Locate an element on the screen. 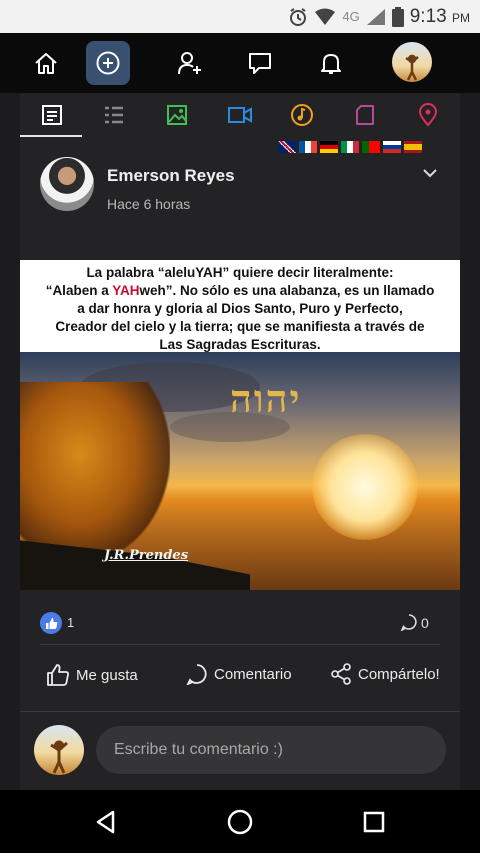 The height and width of the screenshot is (853, 480). author-name: Emerson Reyes is located at coordinates (171, 176).